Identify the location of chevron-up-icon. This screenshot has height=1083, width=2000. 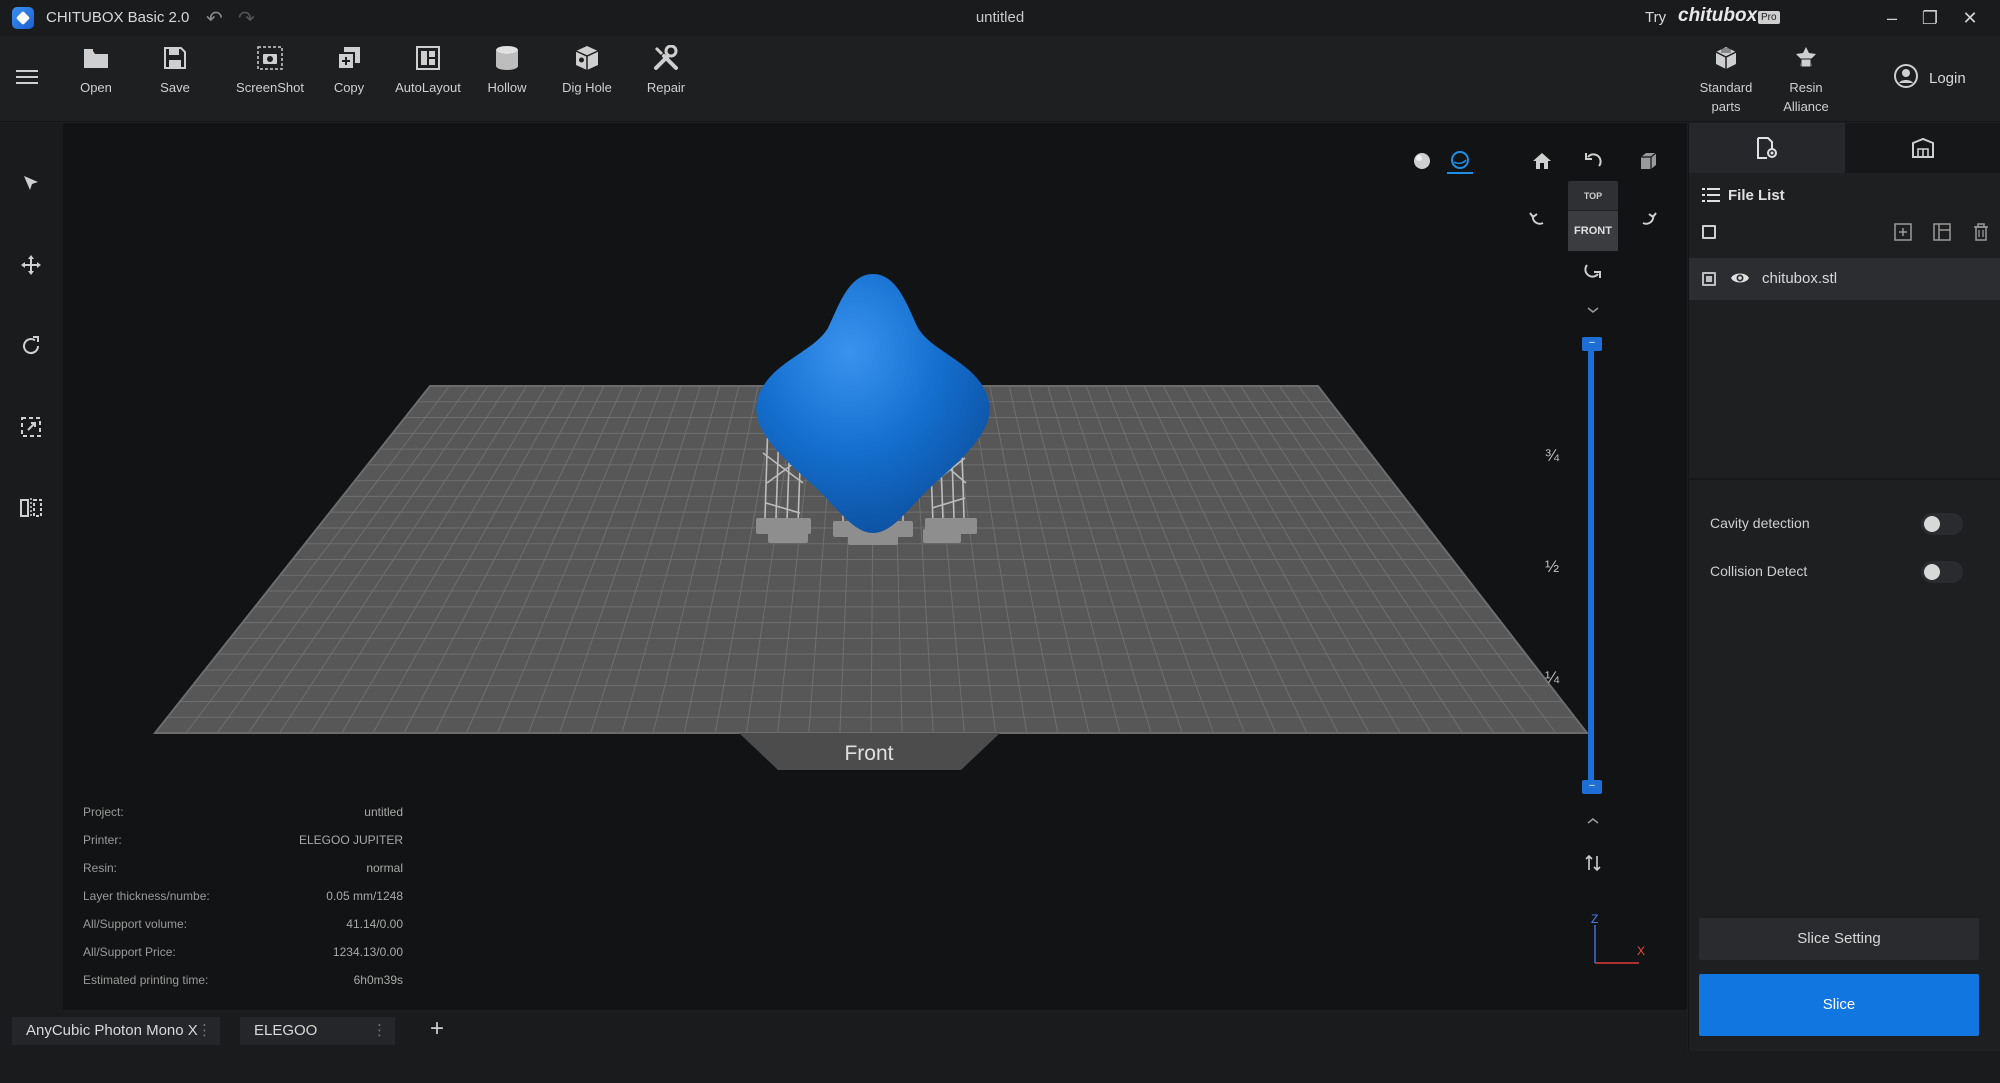
(1593, 821).